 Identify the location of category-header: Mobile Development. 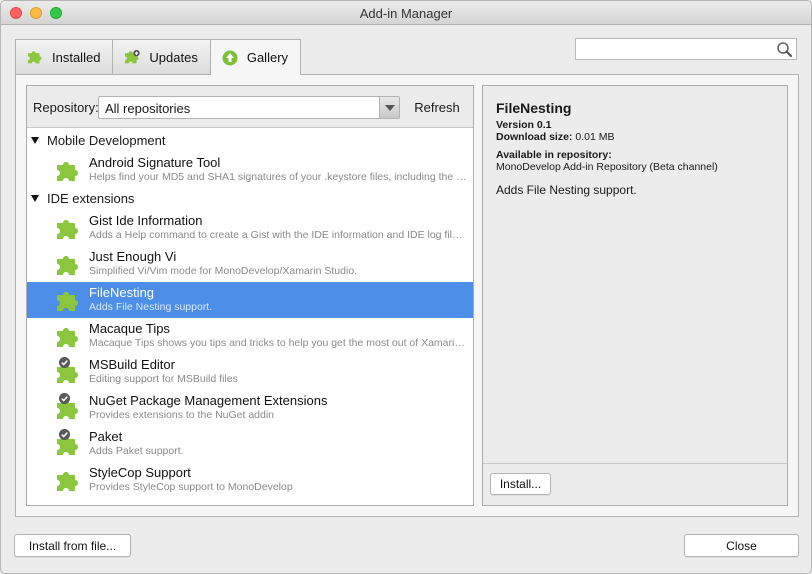
(250, 140).